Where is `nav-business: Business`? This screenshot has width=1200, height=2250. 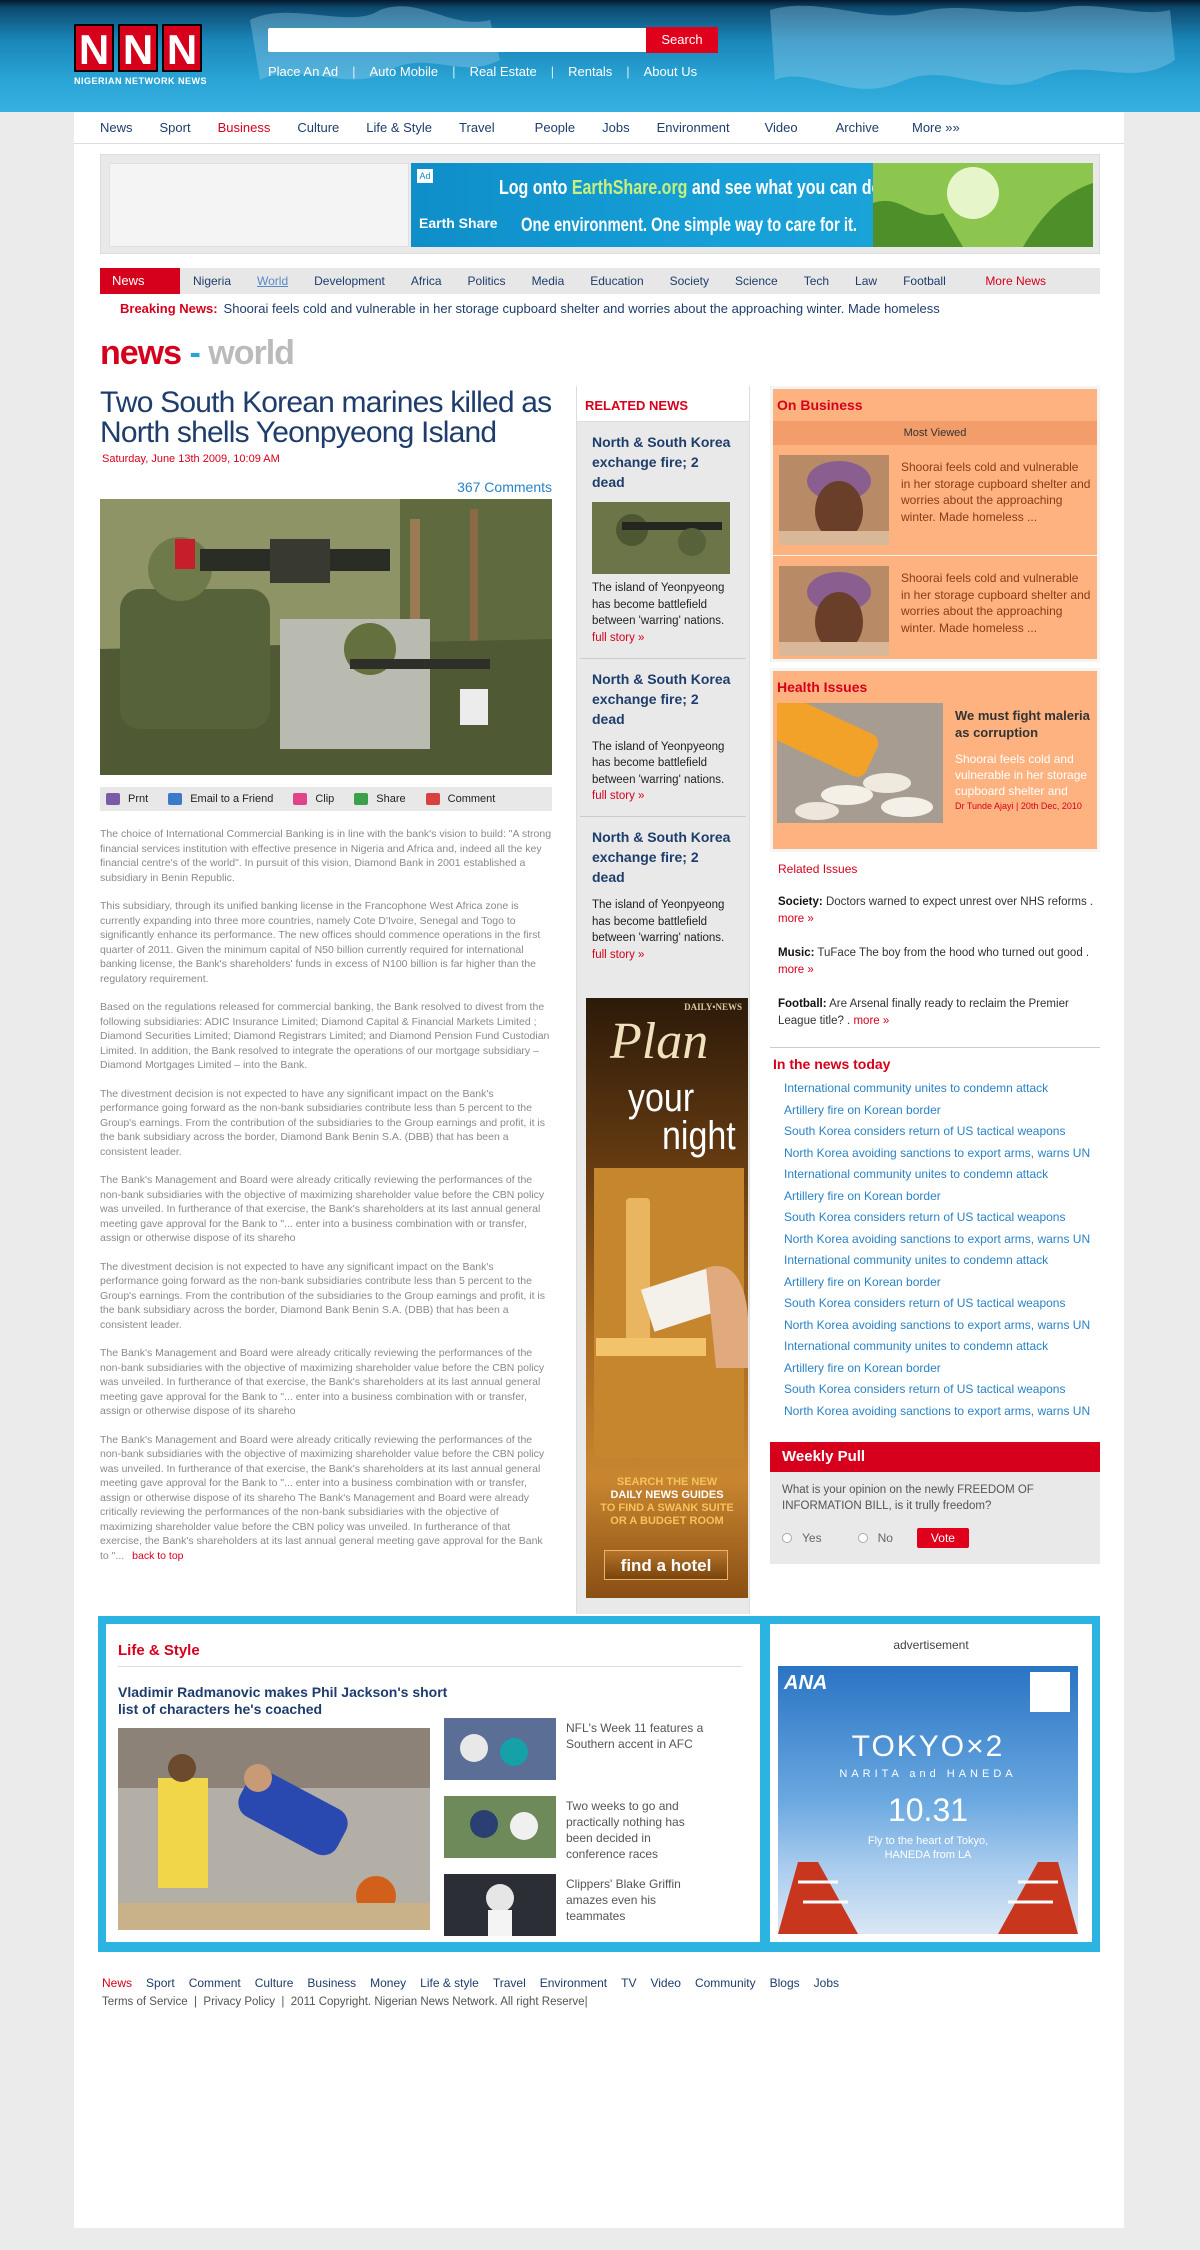
nav-business: Business is located at coordinates (244, 127).